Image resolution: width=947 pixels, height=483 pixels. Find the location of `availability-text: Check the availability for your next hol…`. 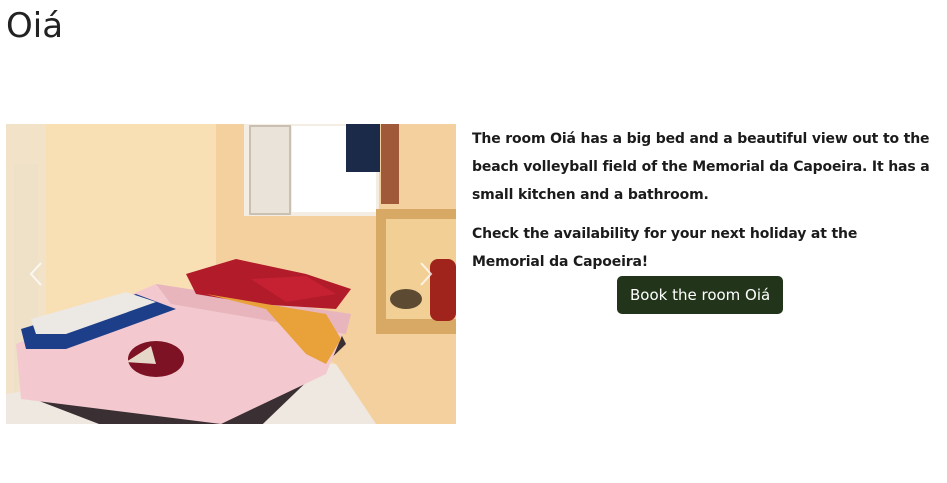

availability-text: Check the availability for your next hol… is located at coordinates (665, 248).